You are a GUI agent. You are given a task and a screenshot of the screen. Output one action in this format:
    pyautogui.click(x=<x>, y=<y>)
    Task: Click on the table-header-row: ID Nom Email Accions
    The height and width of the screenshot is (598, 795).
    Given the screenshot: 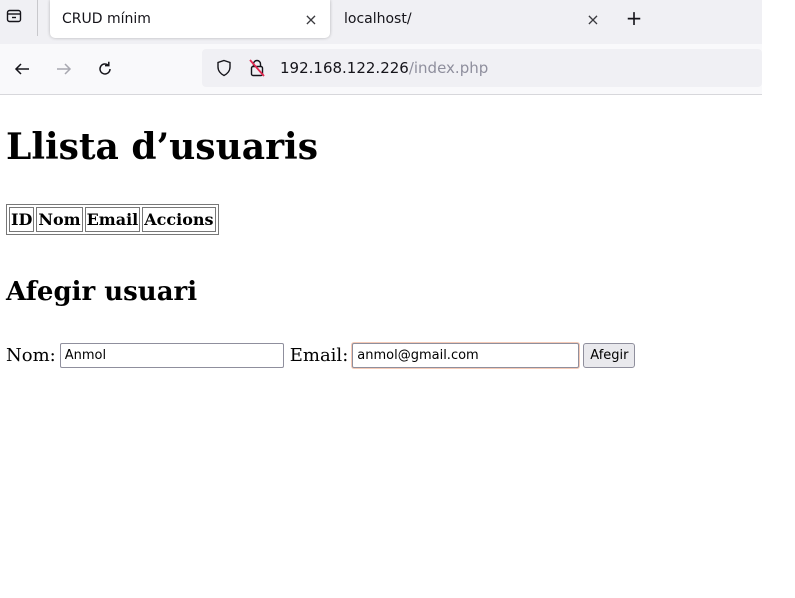 What is the action you would take?
    pyautogui.click(x=112, y=219)
    